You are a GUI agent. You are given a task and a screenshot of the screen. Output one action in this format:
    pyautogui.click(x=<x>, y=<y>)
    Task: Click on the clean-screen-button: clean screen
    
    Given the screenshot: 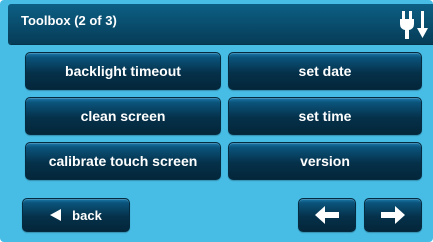 What is the action you would take?
    pyautogui.click(x=123, y=116)
    